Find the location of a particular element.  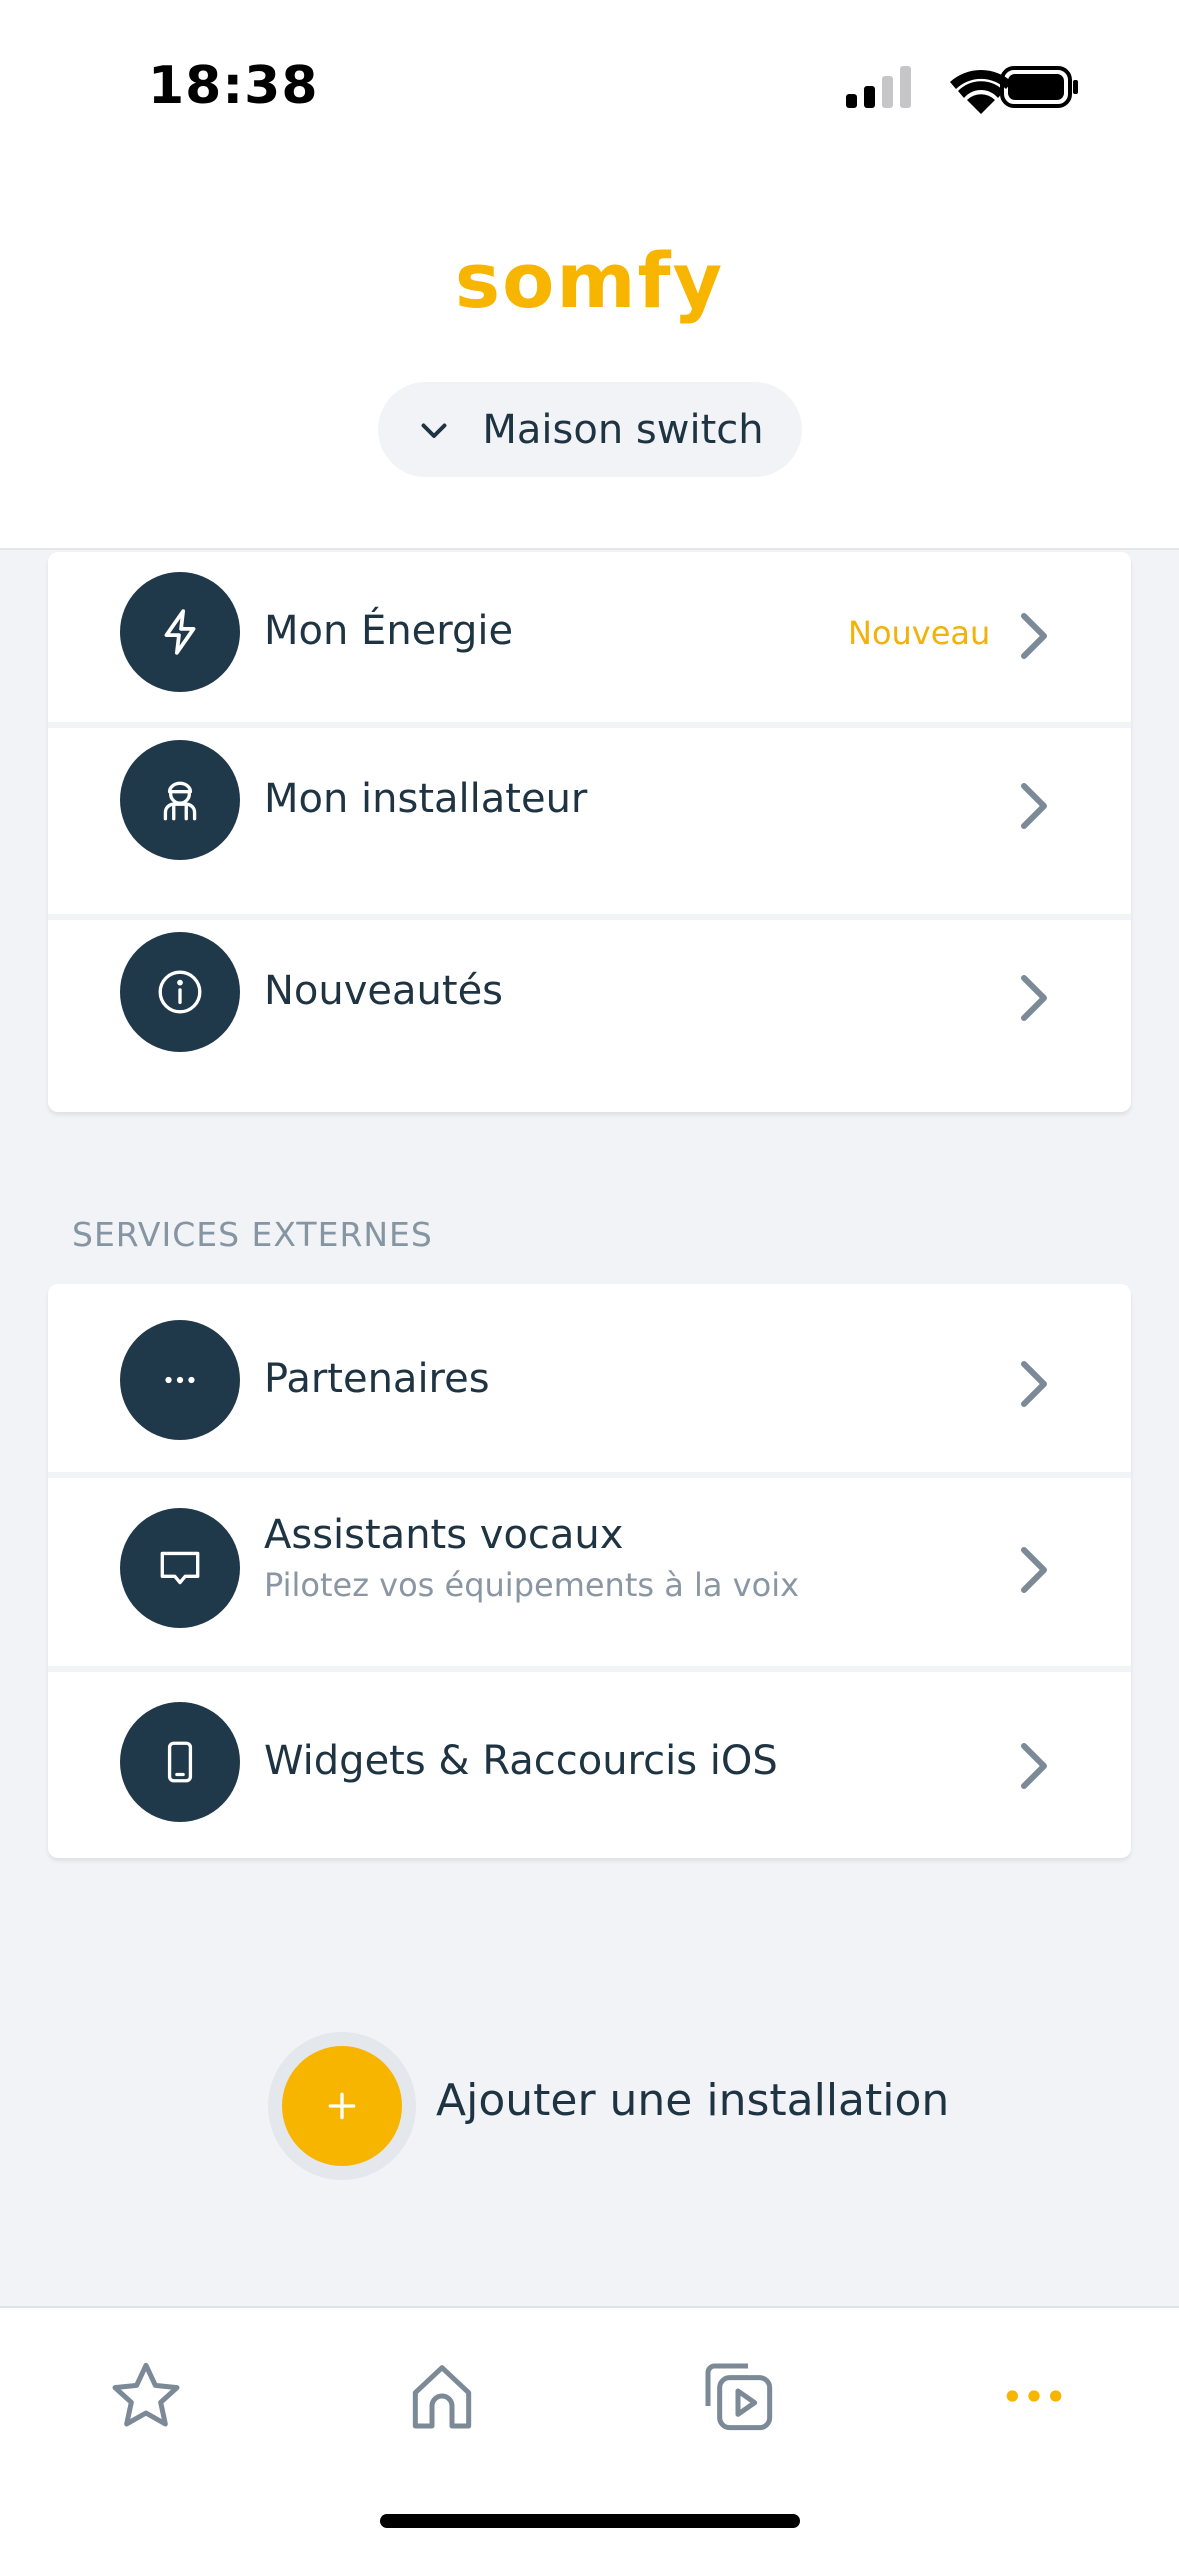

house-selector: Maison switch is located at coordinates (590, 429).